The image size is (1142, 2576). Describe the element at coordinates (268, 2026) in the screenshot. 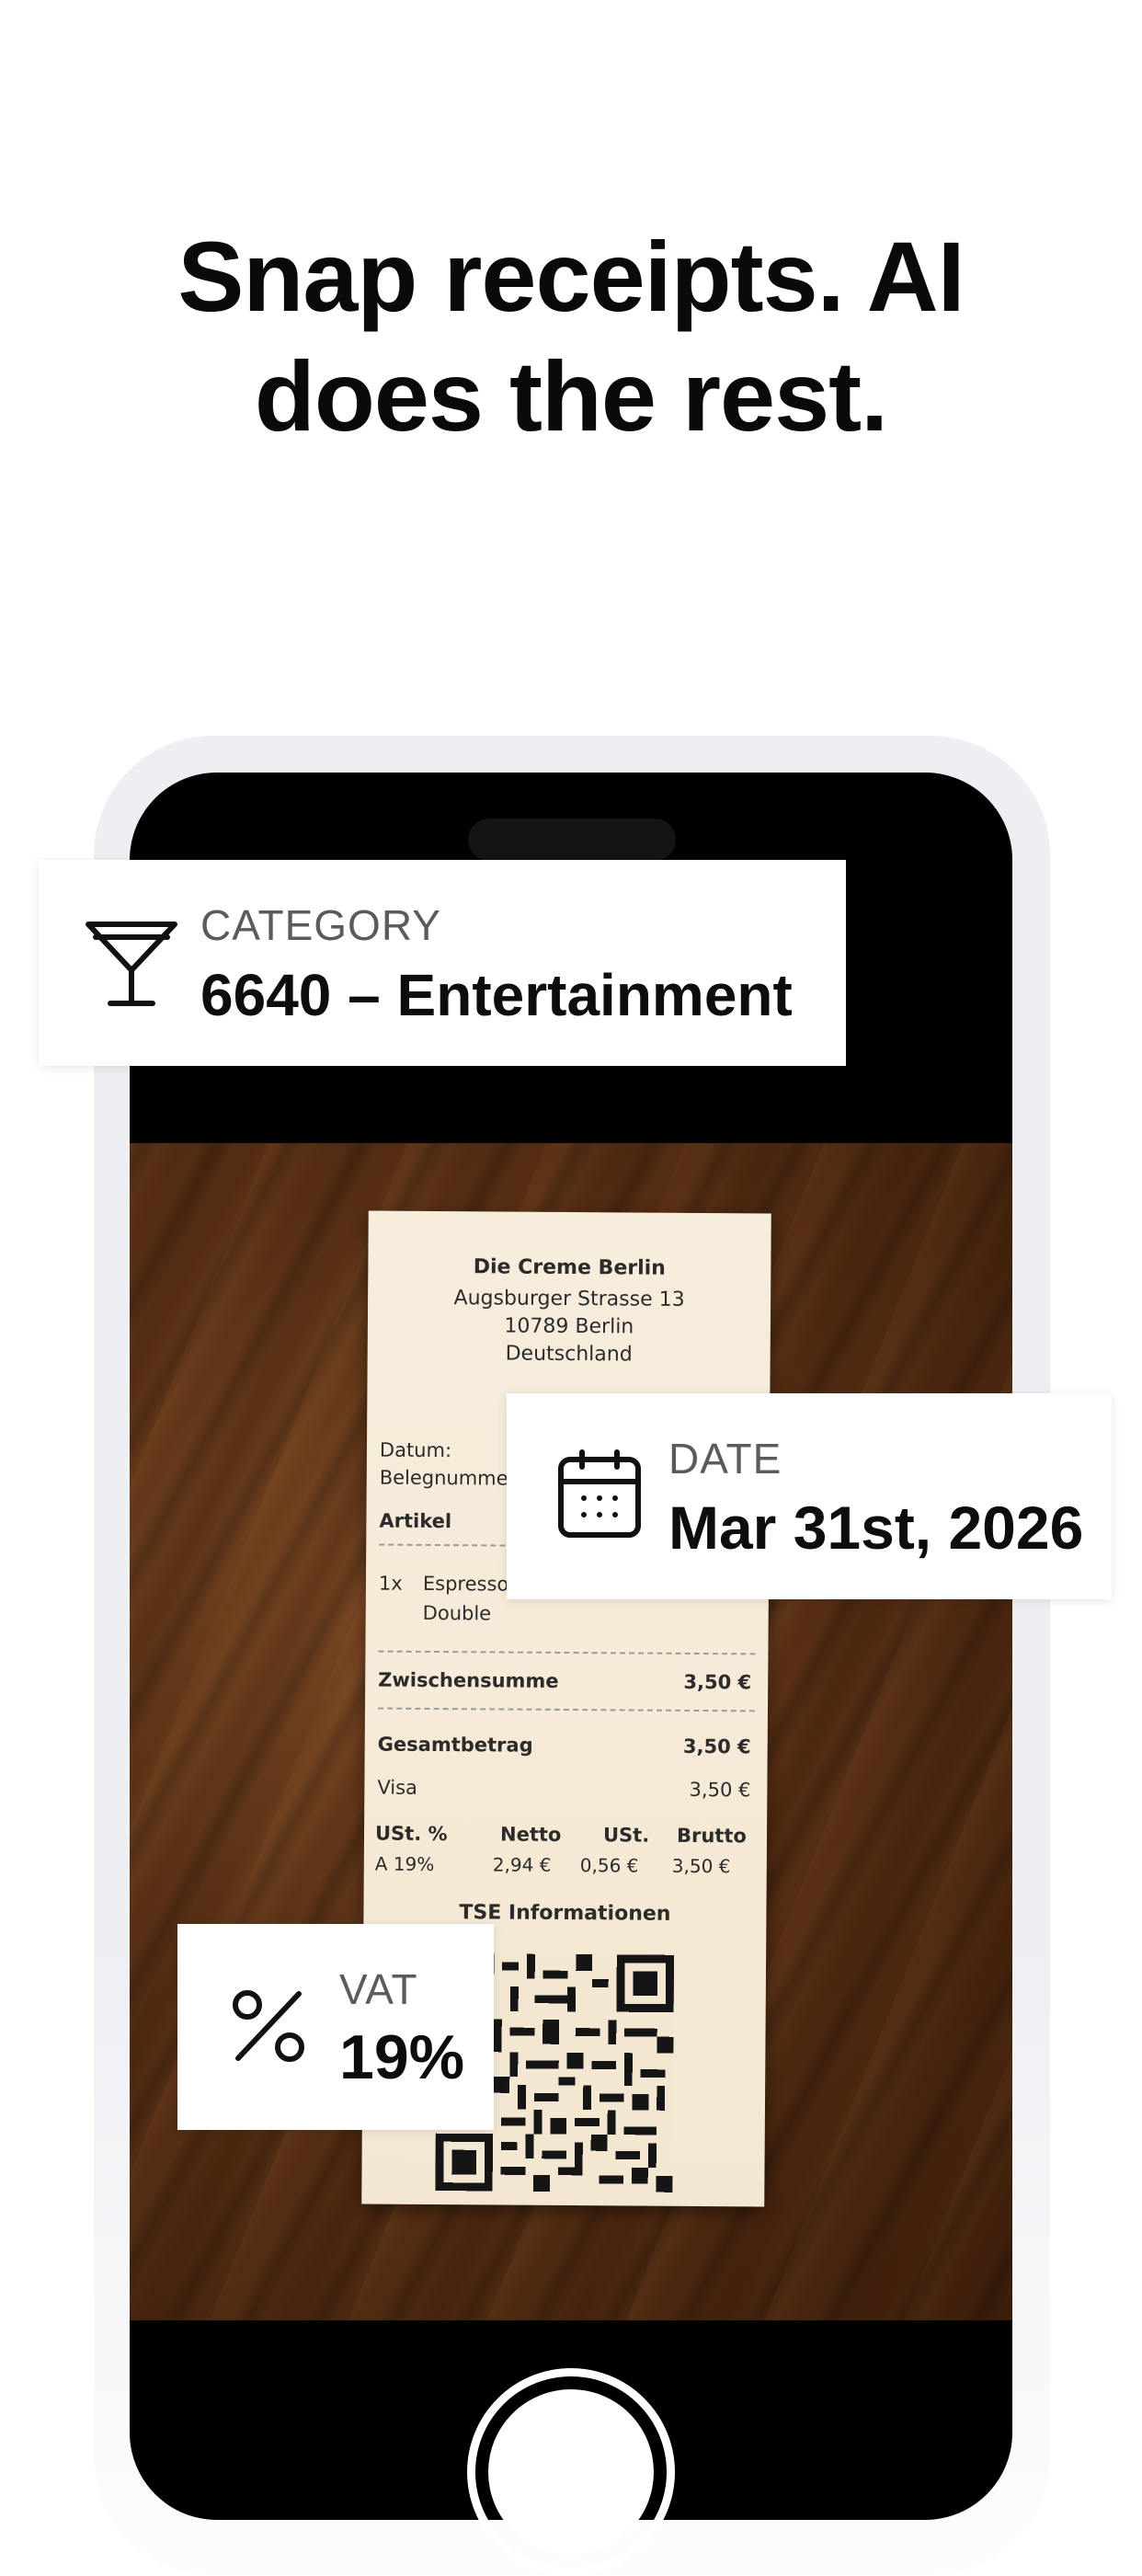

I see `percent-icon` at that location.